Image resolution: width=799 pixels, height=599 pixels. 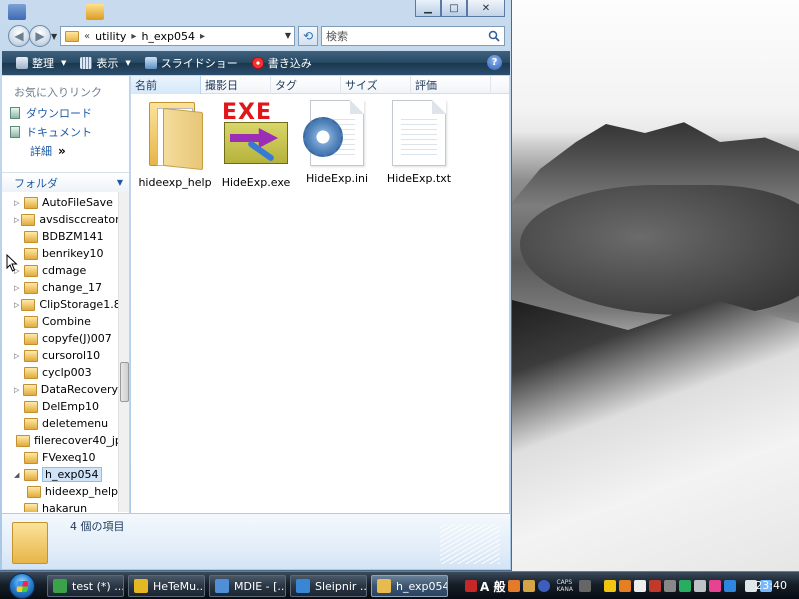 What do you see at coordinates (19, 36) in the screenshot?
I see `back-button: ◀` at bounding box center [19, 36].